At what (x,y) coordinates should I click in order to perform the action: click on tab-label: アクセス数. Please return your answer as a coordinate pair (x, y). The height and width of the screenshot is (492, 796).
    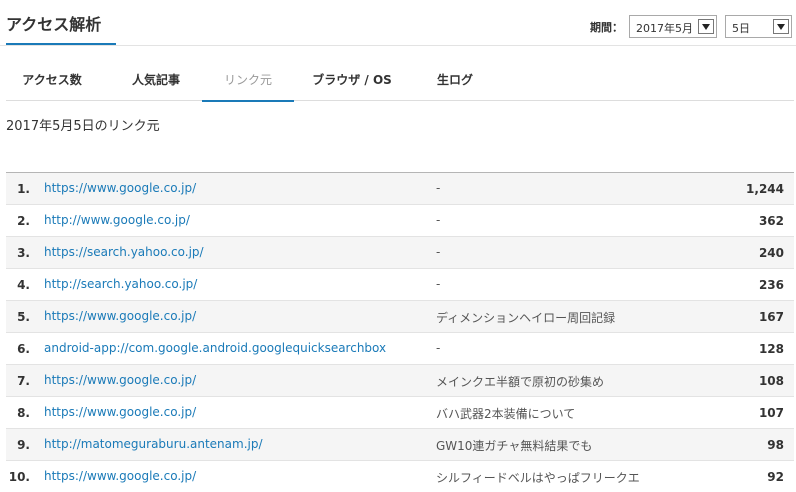
    Looking at the image, I should click on (52, 80).